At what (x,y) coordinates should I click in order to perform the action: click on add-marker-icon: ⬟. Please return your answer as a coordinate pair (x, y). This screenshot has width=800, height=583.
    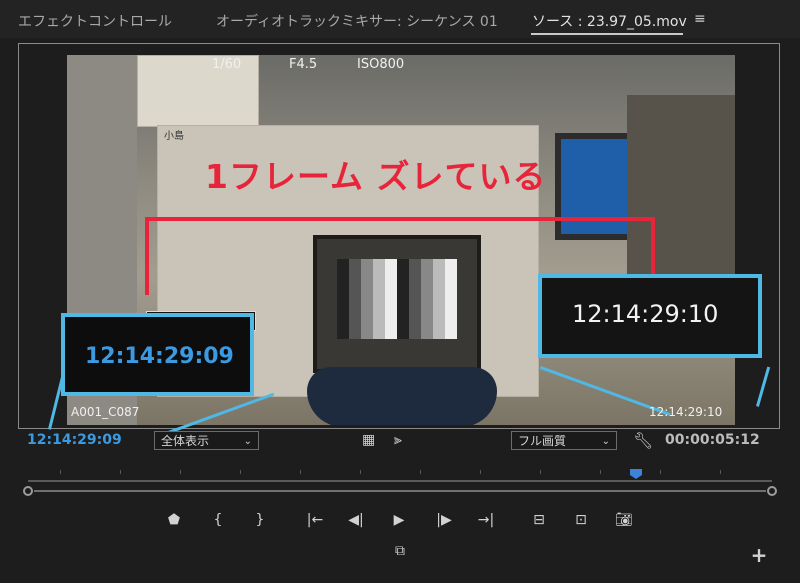
    Looking at the image, I should click on (174, 520).